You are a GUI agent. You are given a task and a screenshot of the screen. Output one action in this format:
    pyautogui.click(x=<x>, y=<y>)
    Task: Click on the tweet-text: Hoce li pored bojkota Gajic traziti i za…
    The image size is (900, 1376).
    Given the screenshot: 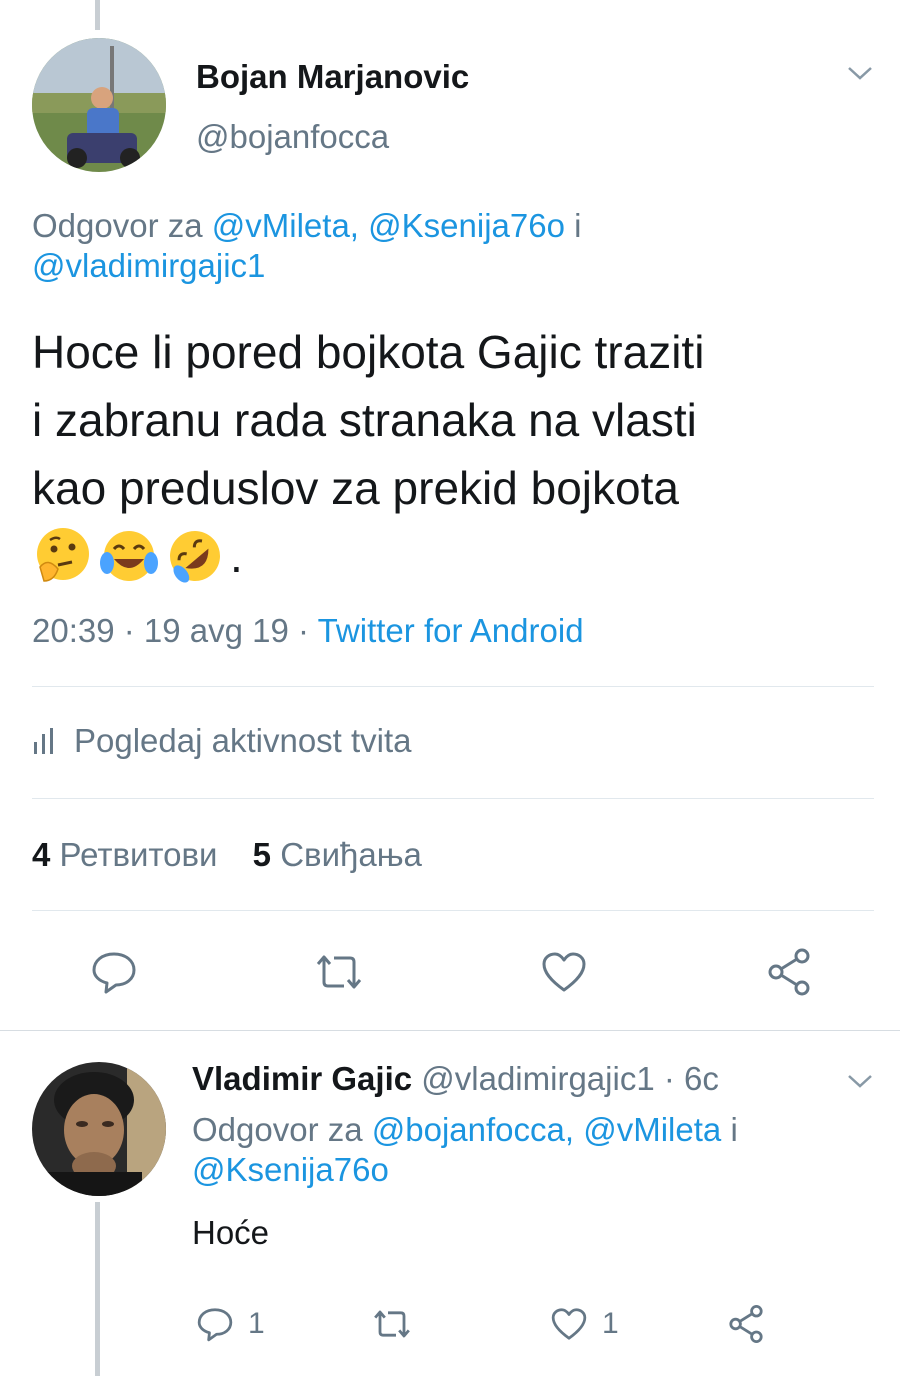 What is the action you would take?
    pyautogui.click(x=368, y=454)
    